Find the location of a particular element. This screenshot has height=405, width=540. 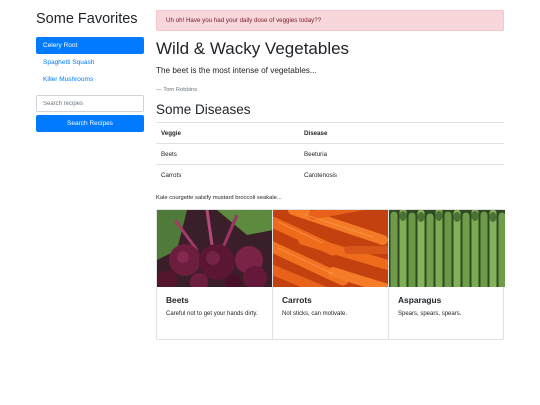

table-row: Beets Beeturia is located at coordinates (330, 154).